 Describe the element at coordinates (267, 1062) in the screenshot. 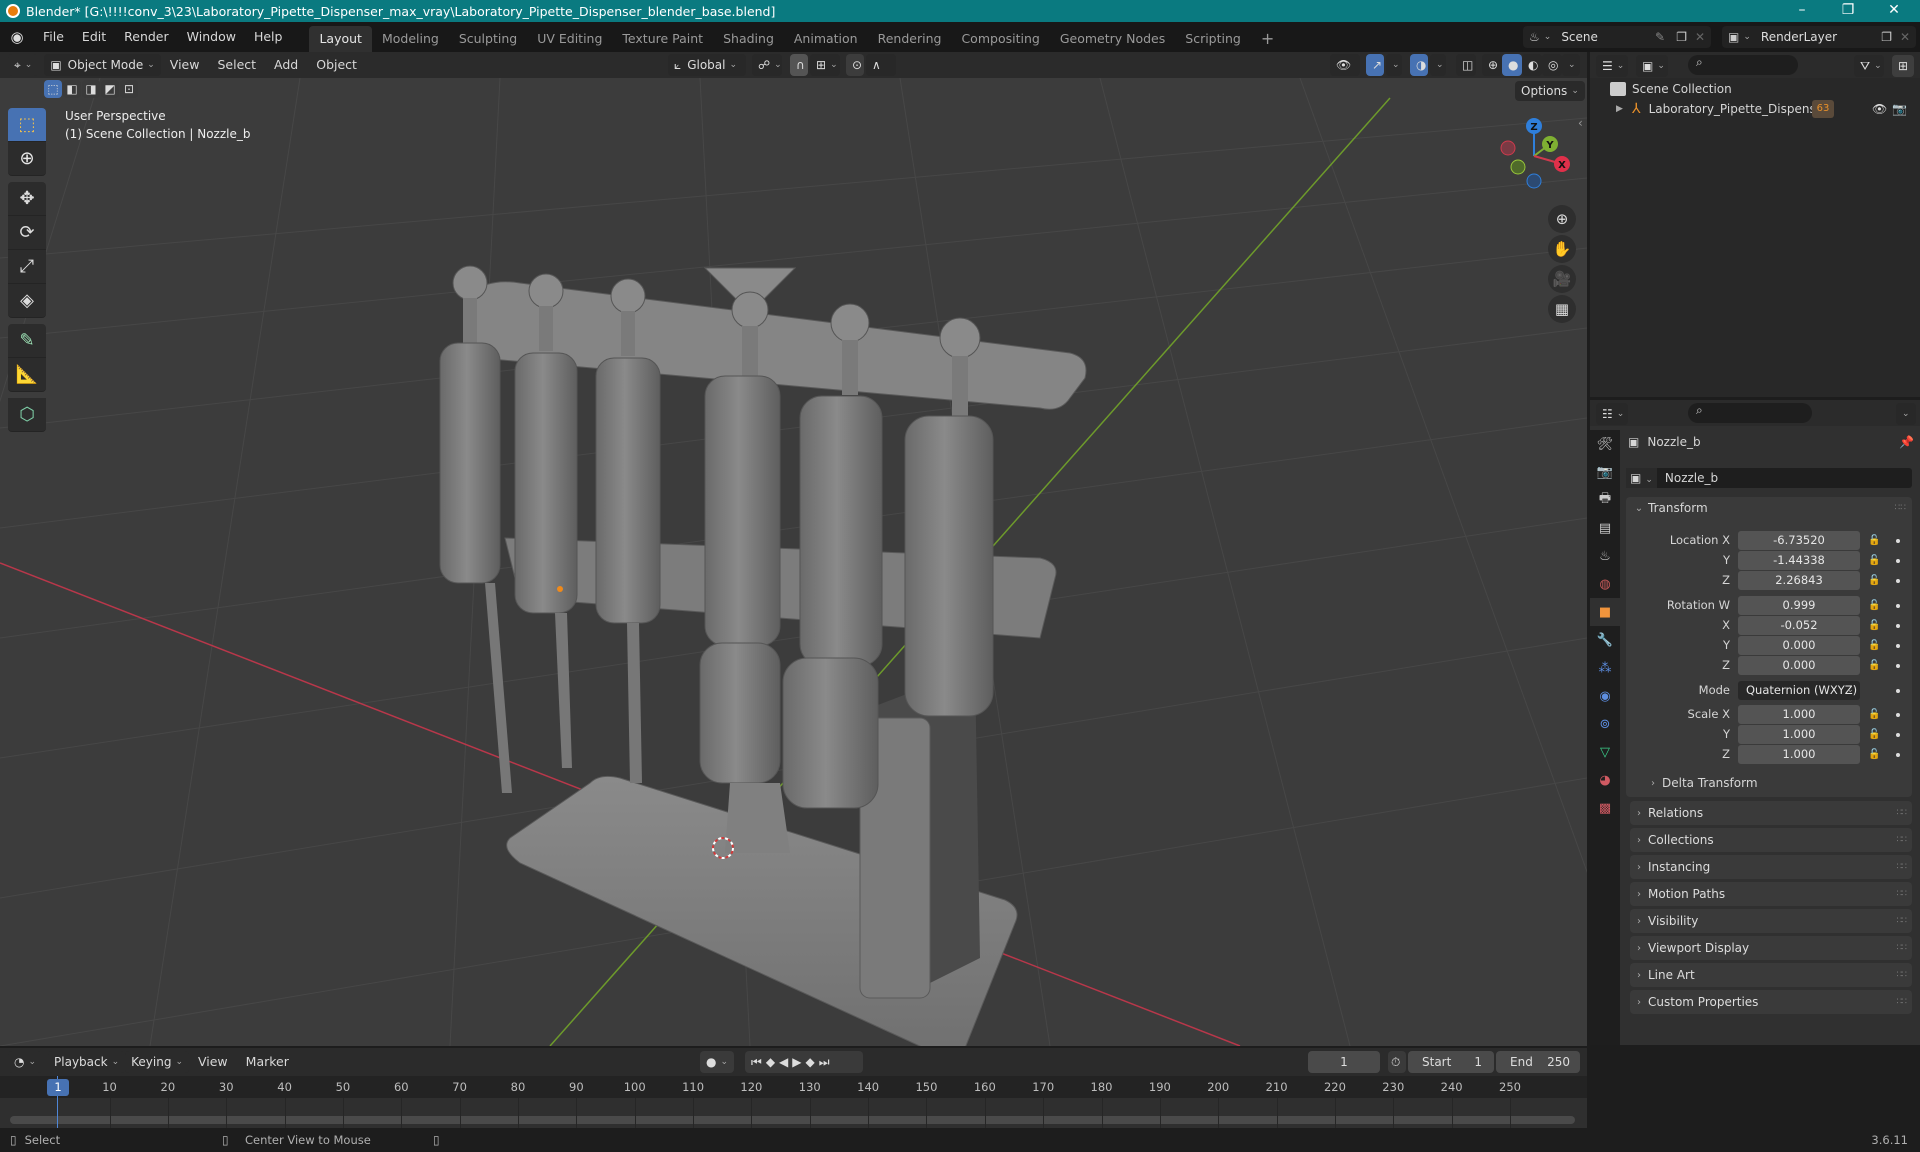

I see `timeline-marker-menu: Marker` at that location.